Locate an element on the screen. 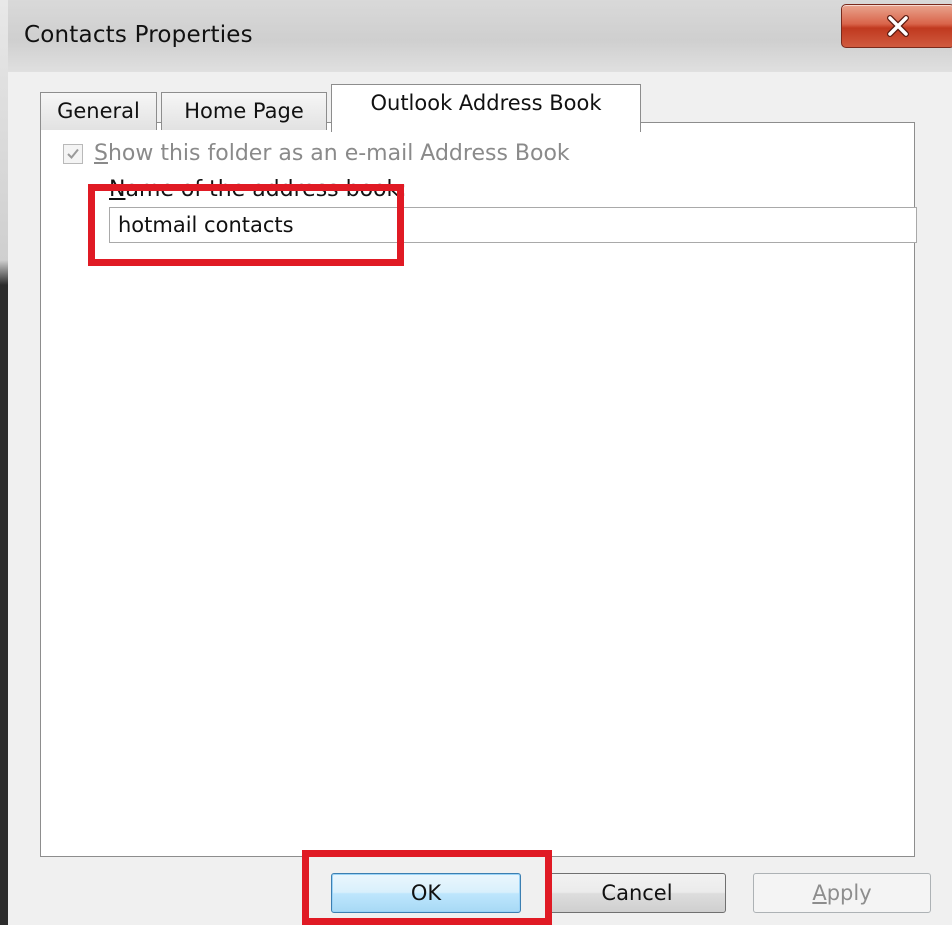 This screenshot has height=925, width=952. tab-general: General is located at coordinates (98, 111).